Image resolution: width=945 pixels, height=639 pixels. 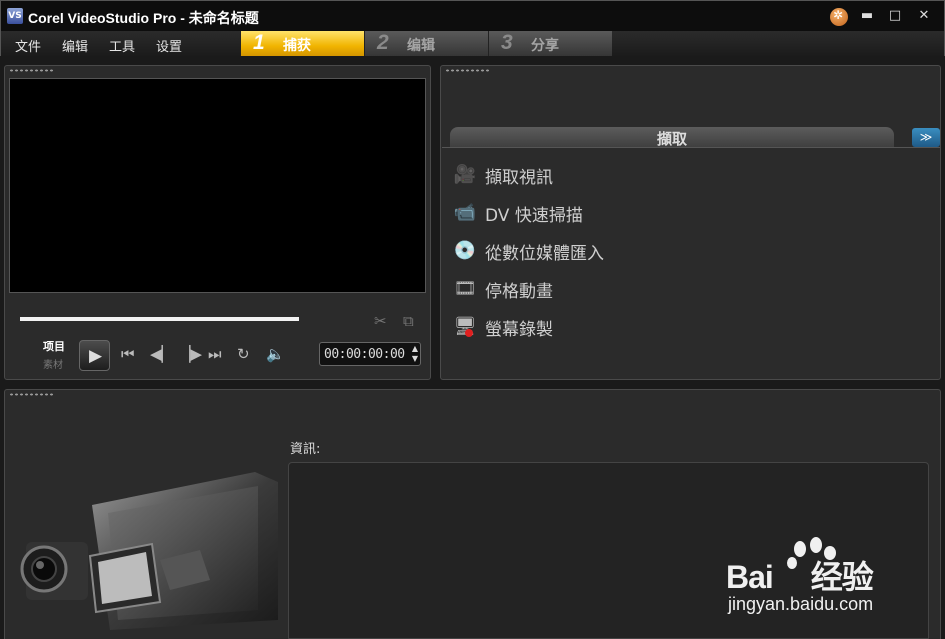 What do you see at coordinates (259, 42) in the screenshot?
I see `step-number: 1` at bounding box center [259, 42].